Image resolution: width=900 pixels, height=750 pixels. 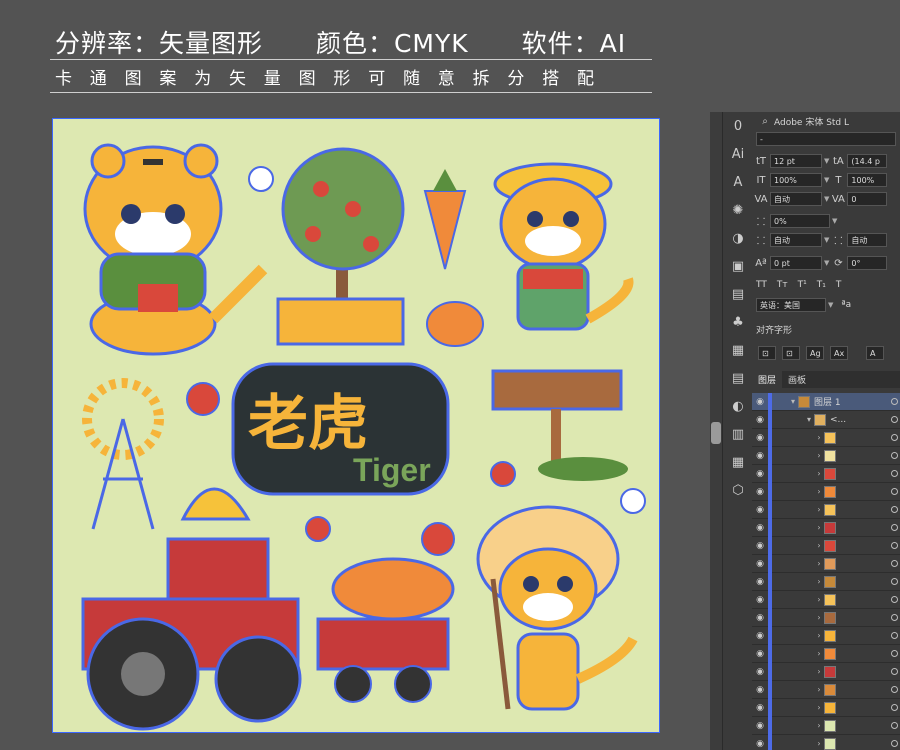 I want to click on font-style-row: -, so click(x=826, y=139).